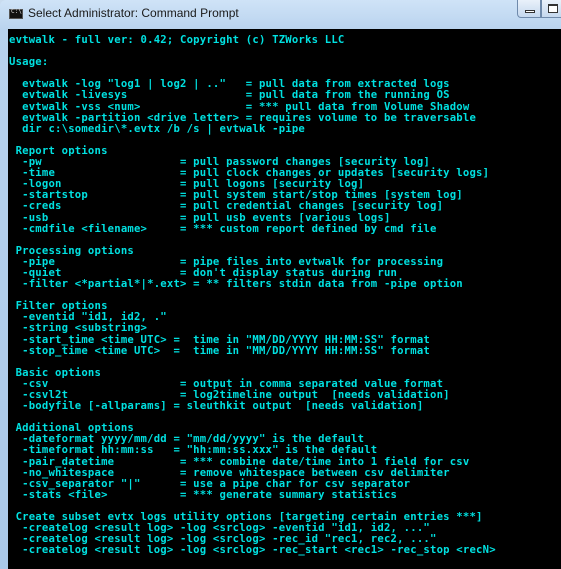 The width and height of the screenshot is (561, 569). What do you see at coordinates (529, 9) in the screenshot?
I see `minimize-button` at bounding box center [529, 9].